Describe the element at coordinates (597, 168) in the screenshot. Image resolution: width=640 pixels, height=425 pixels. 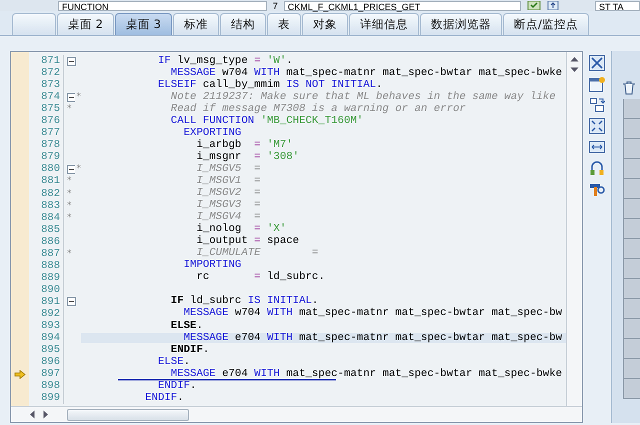
I see `headset-icon` at that location.